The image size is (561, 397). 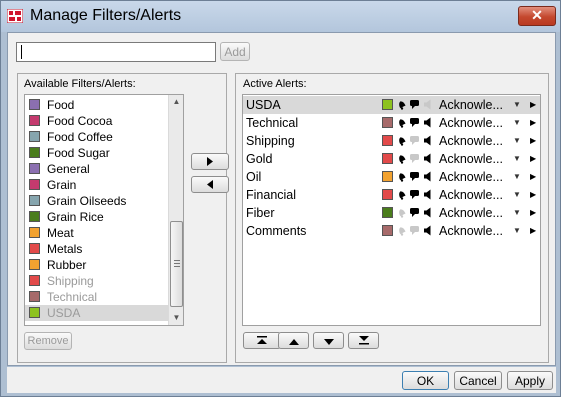 I want to click on cancel-button: Cancel, so click(x=478, y=380).